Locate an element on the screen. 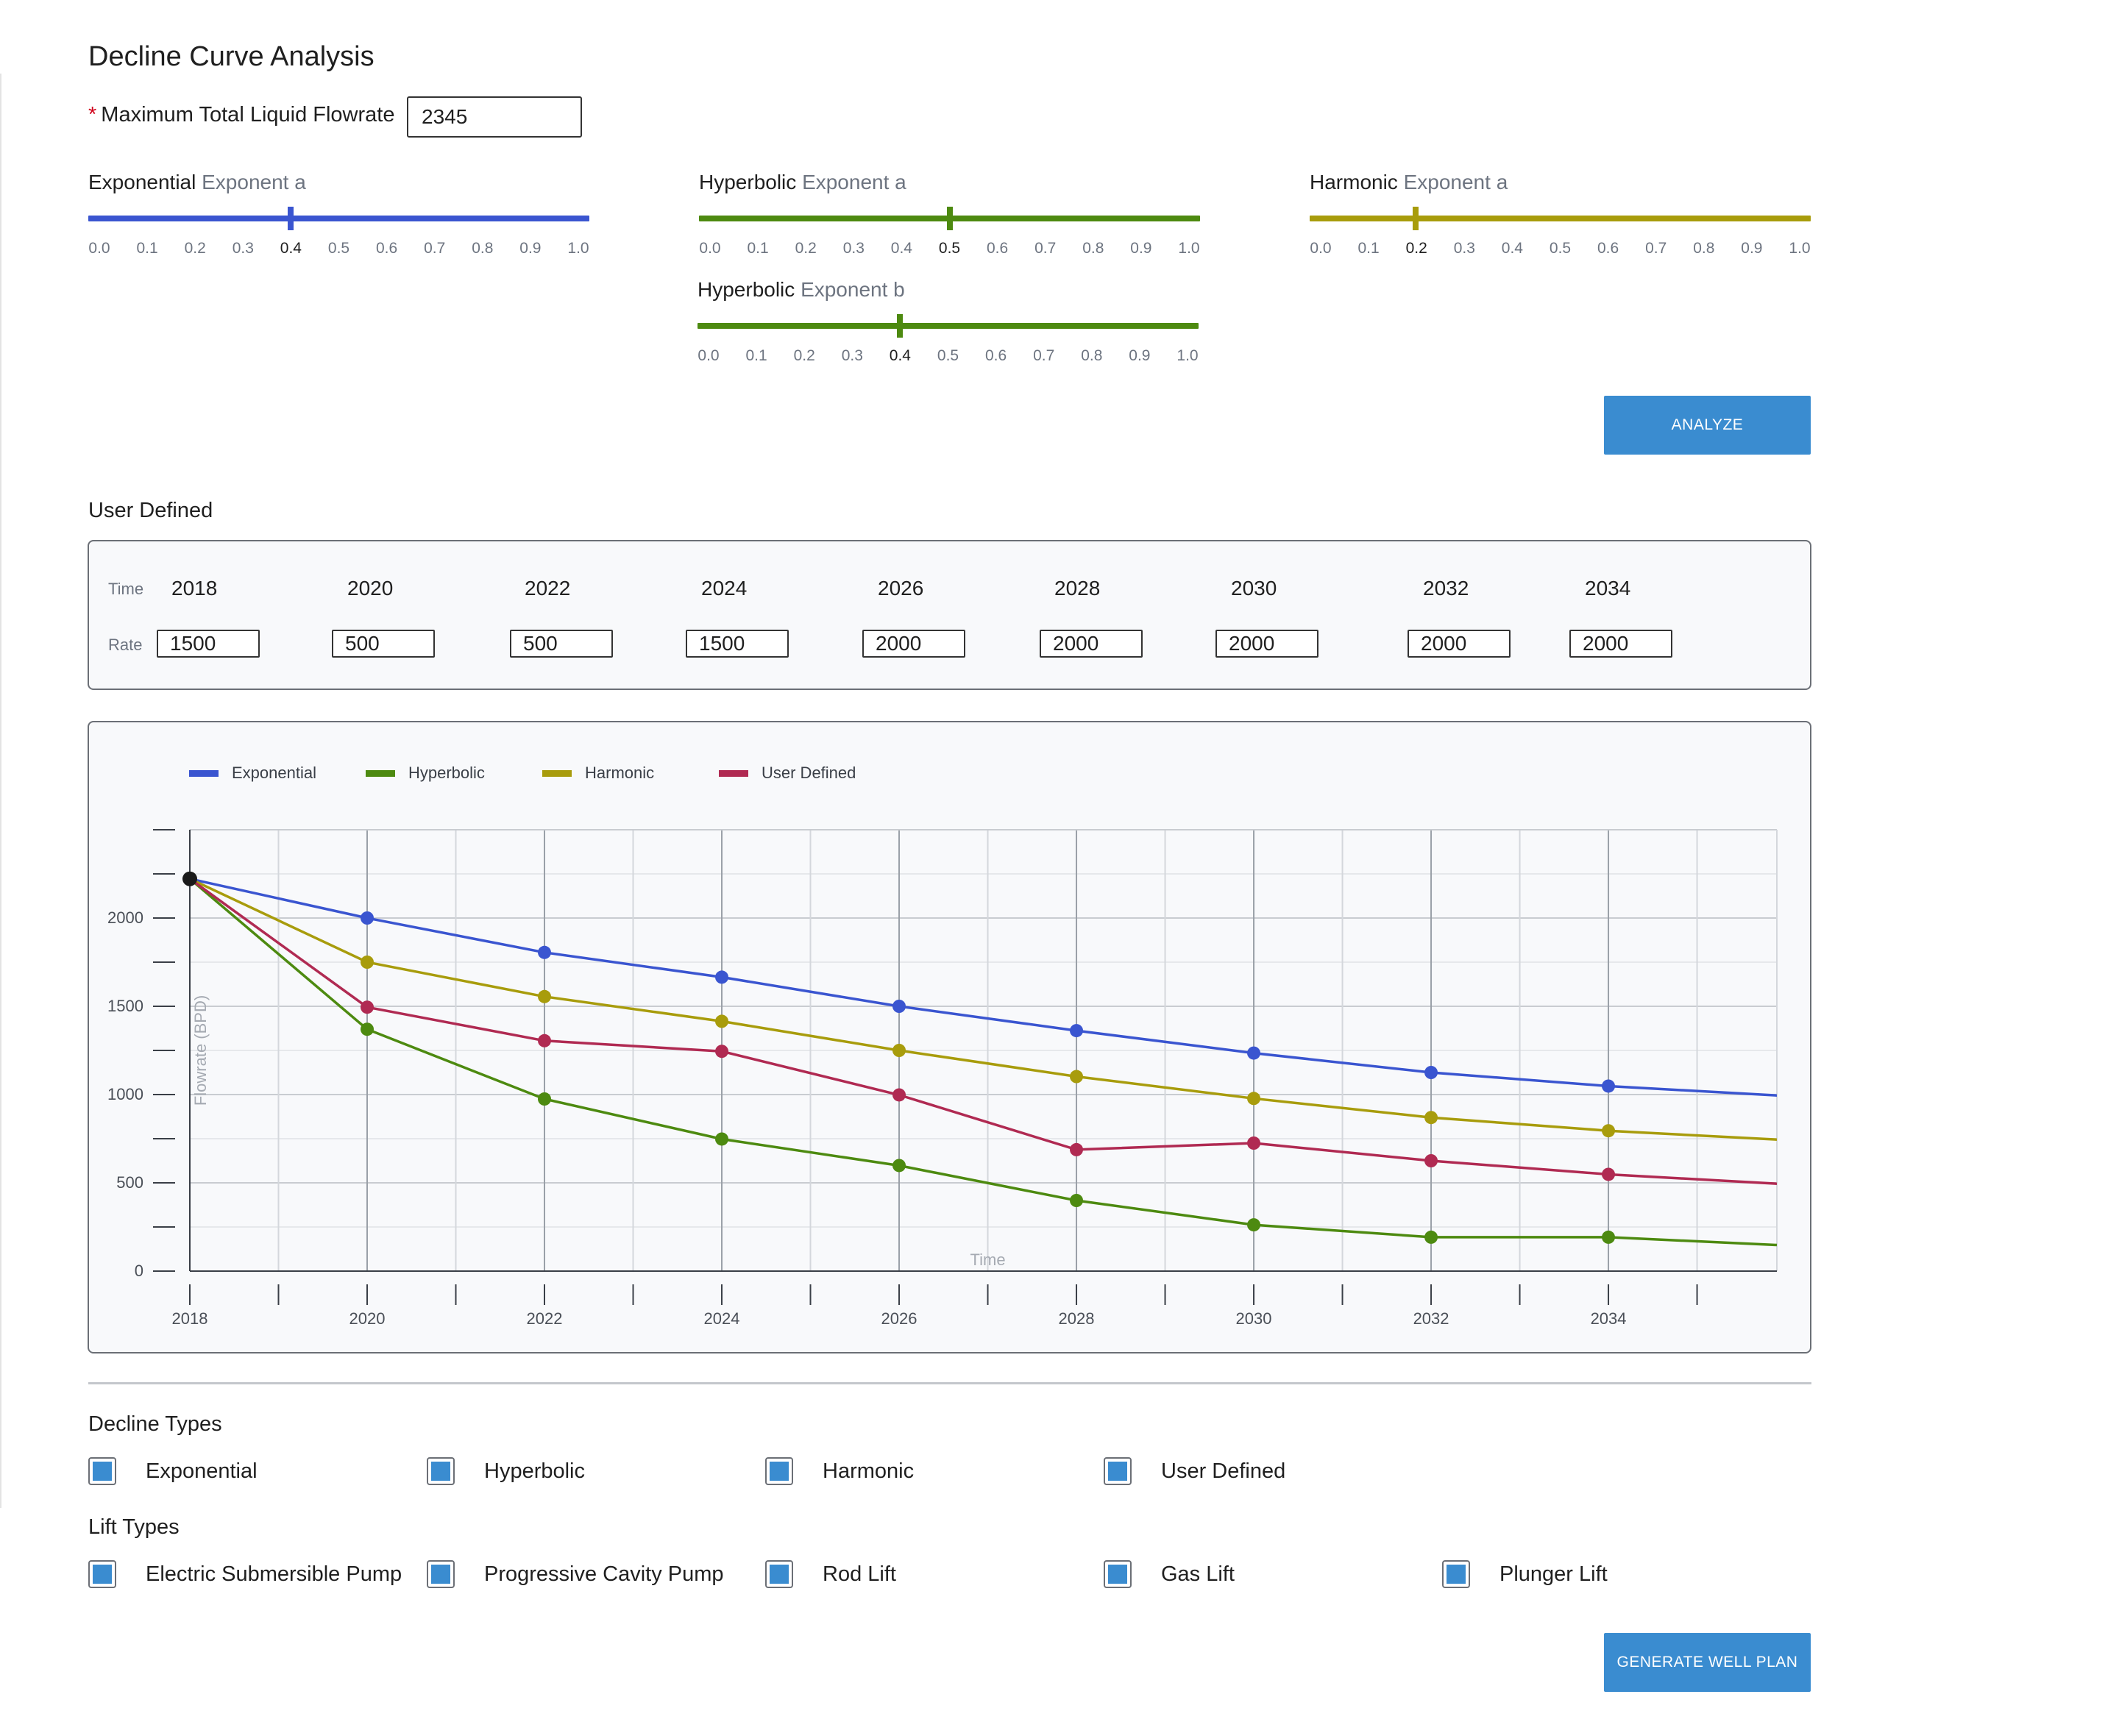 This screenshot has width=2119, height=1736. y-tick-label: 500 is located at coordinates (129, 1182).